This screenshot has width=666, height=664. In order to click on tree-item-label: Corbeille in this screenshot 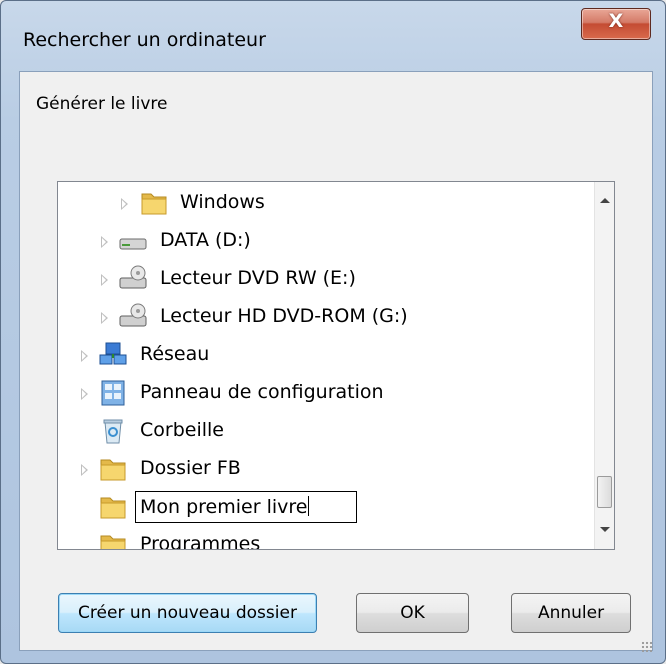, I will do `click(182, 430)`.